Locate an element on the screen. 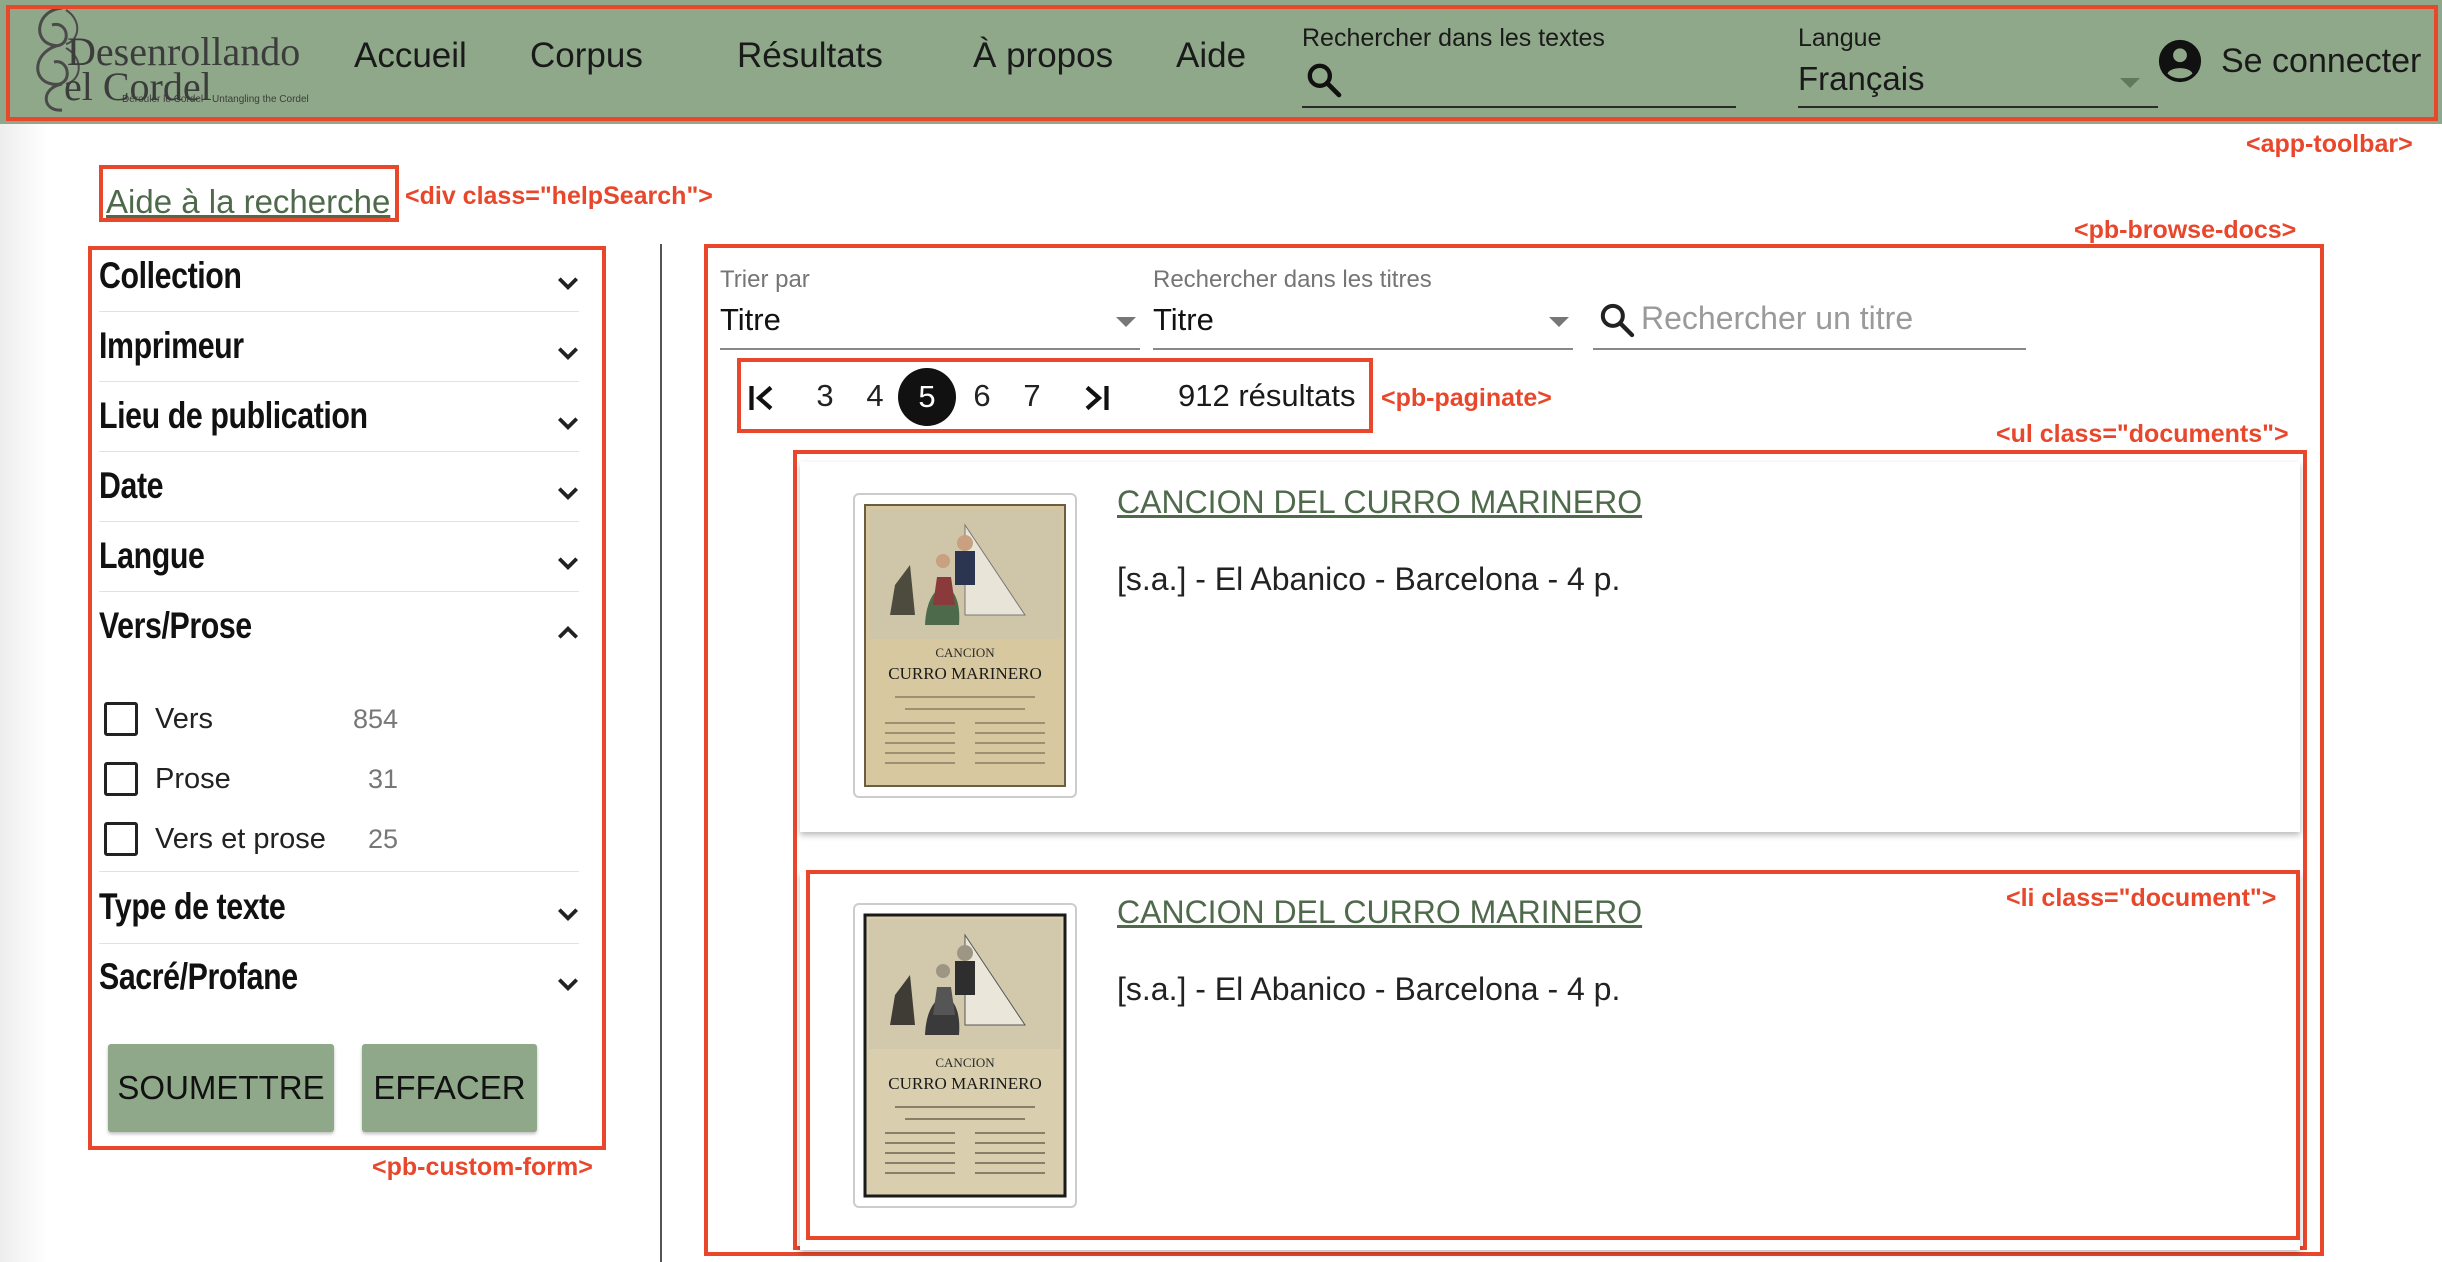 The image size is (2442, 1262). title-search-underline is located at coordinates (1809, 349).